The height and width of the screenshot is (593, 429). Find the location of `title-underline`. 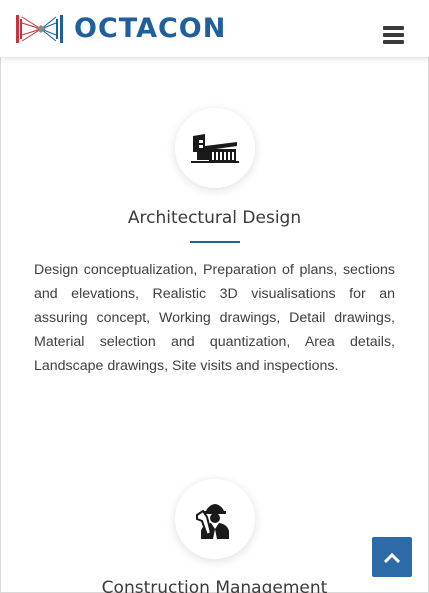

title-underline is located at coordinates (215, 242).